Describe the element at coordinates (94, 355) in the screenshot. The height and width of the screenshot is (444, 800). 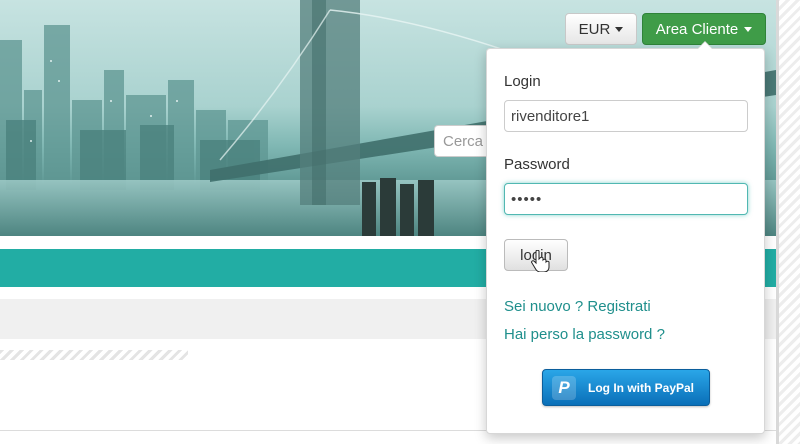
I see `decorative-stripe` at that location.